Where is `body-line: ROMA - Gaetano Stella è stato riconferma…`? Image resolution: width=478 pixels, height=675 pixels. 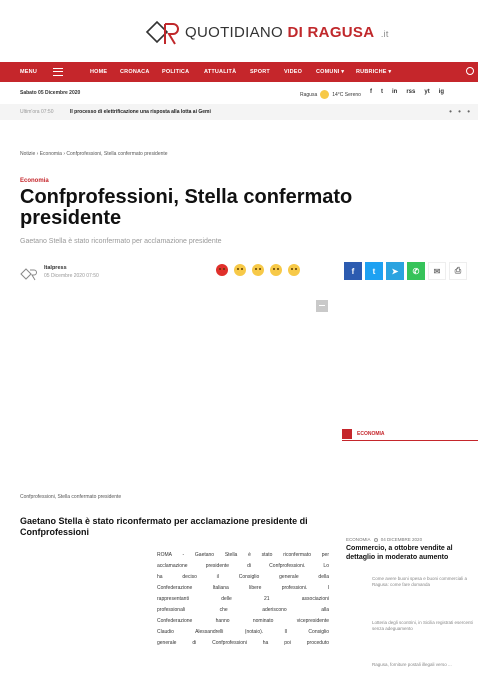 body-line: ROMA - Gaetano Stella è stato riconferma… is located at coordinates (243, 555).